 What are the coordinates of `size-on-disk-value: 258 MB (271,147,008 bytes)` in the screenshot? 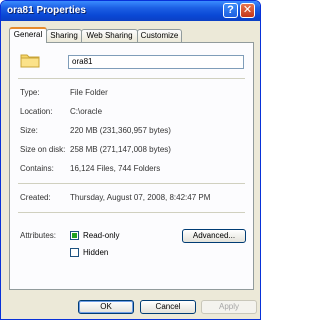 It's located at (120, 149).